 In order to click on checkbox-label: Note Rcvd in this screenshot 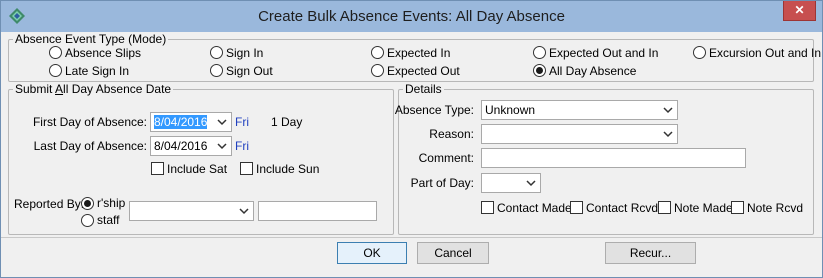, I will do `click(775, 208)`.